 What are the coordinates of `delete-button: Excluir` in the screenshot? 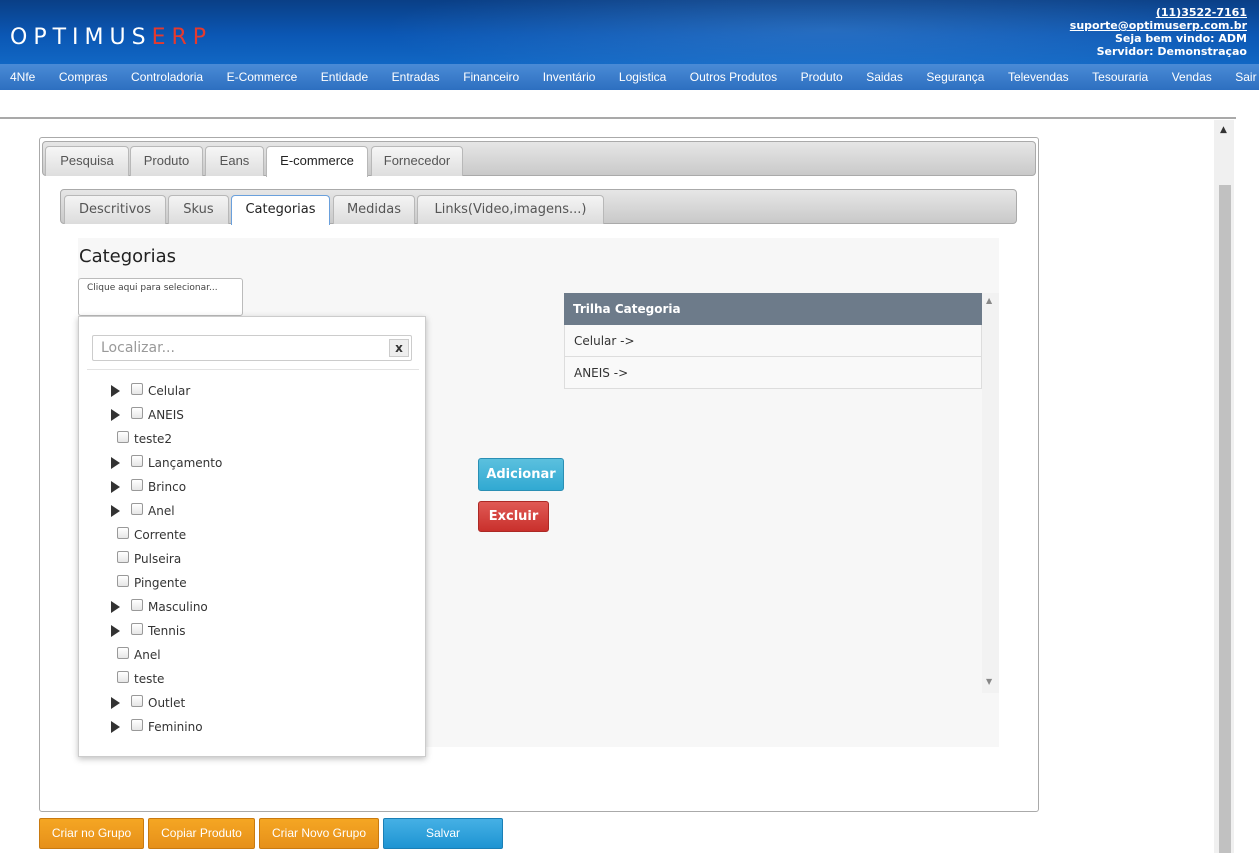 It's located at (513, 516).